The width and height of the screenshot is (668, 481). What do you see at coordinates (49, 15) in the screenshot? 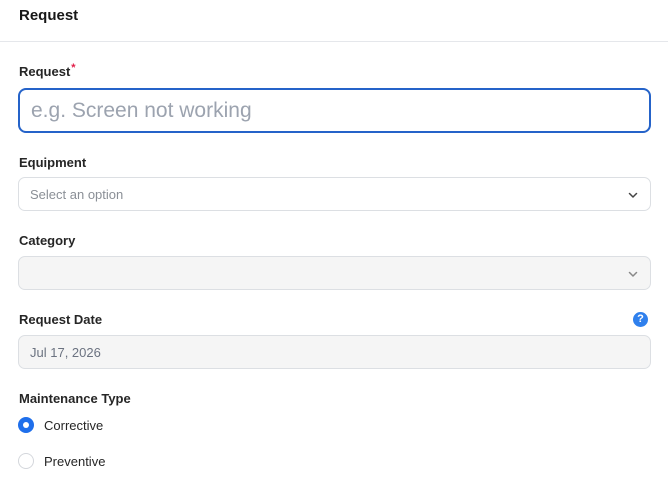
I see `page-title: Request` at bounding box center [49, 15].